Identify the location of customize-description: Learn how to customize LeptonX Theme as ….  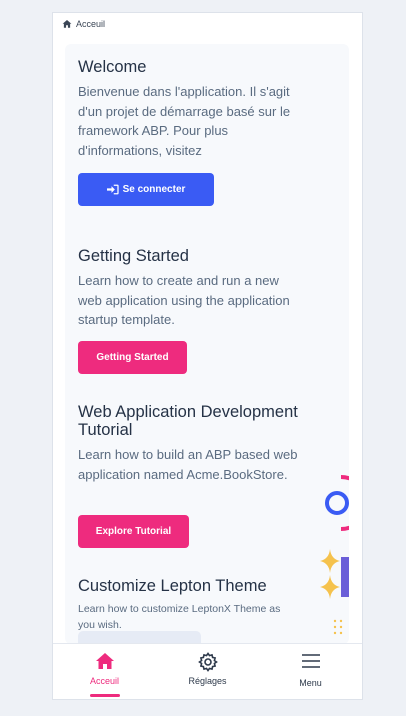
(179, 617).